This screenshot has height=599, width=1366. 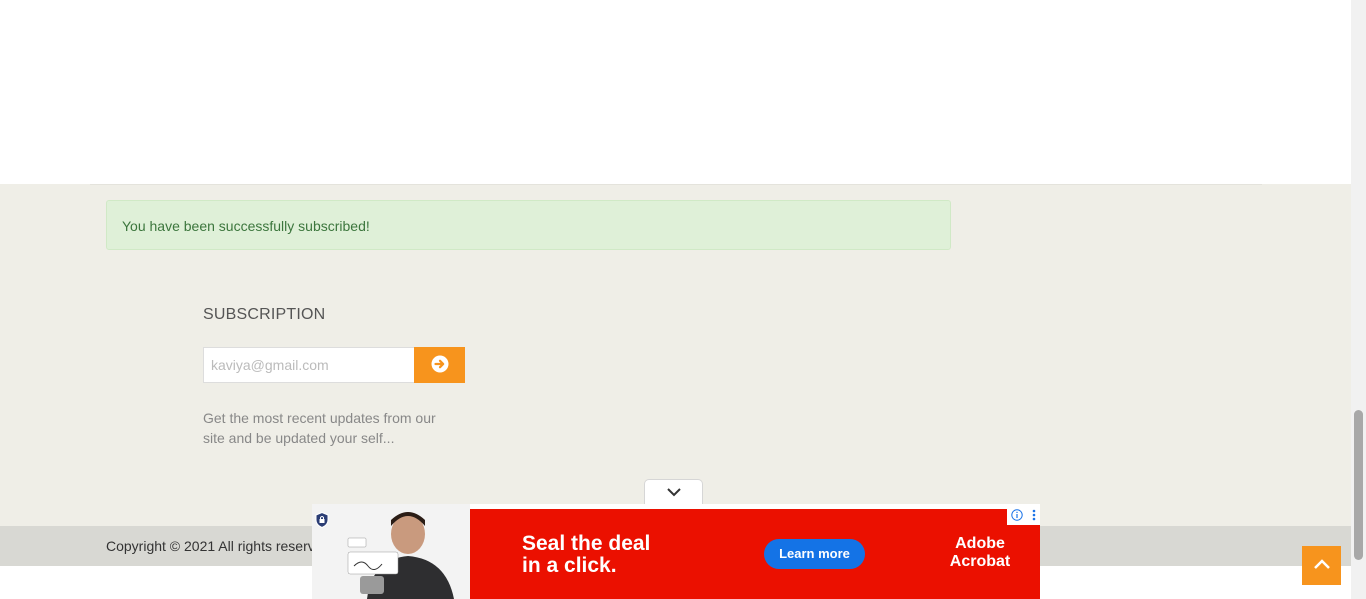 What do you see at coordinates (676, 184) in the screenshot?
I see `footer-divider` at bounding box center [676, 184].